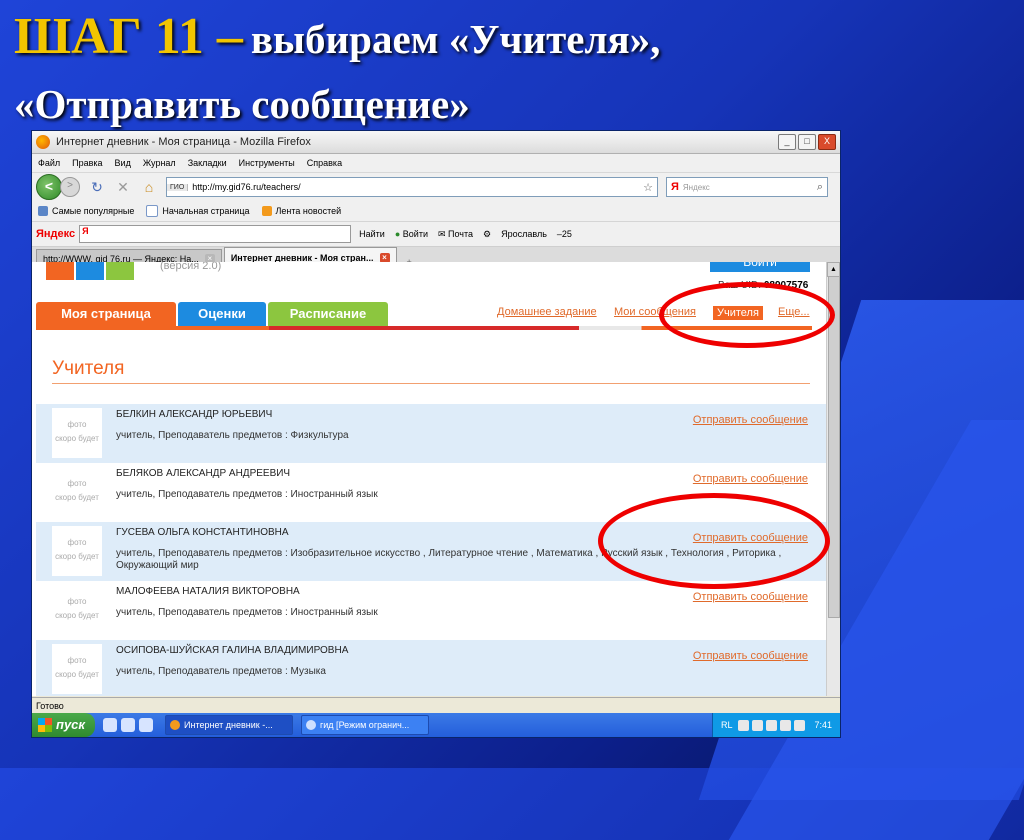 This screenshot has width=1024, height=840. I want to click on rss-icon, so click(266, 211).